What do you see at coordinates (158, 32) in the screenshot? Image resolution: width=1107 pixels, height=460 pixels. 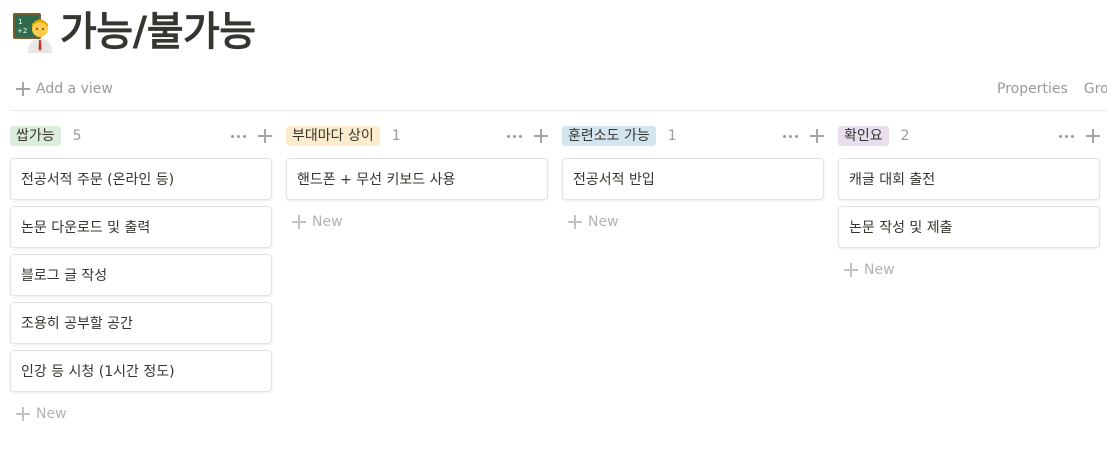 I see `page-title: 가능/불가능` at bounding box center [158, 32].